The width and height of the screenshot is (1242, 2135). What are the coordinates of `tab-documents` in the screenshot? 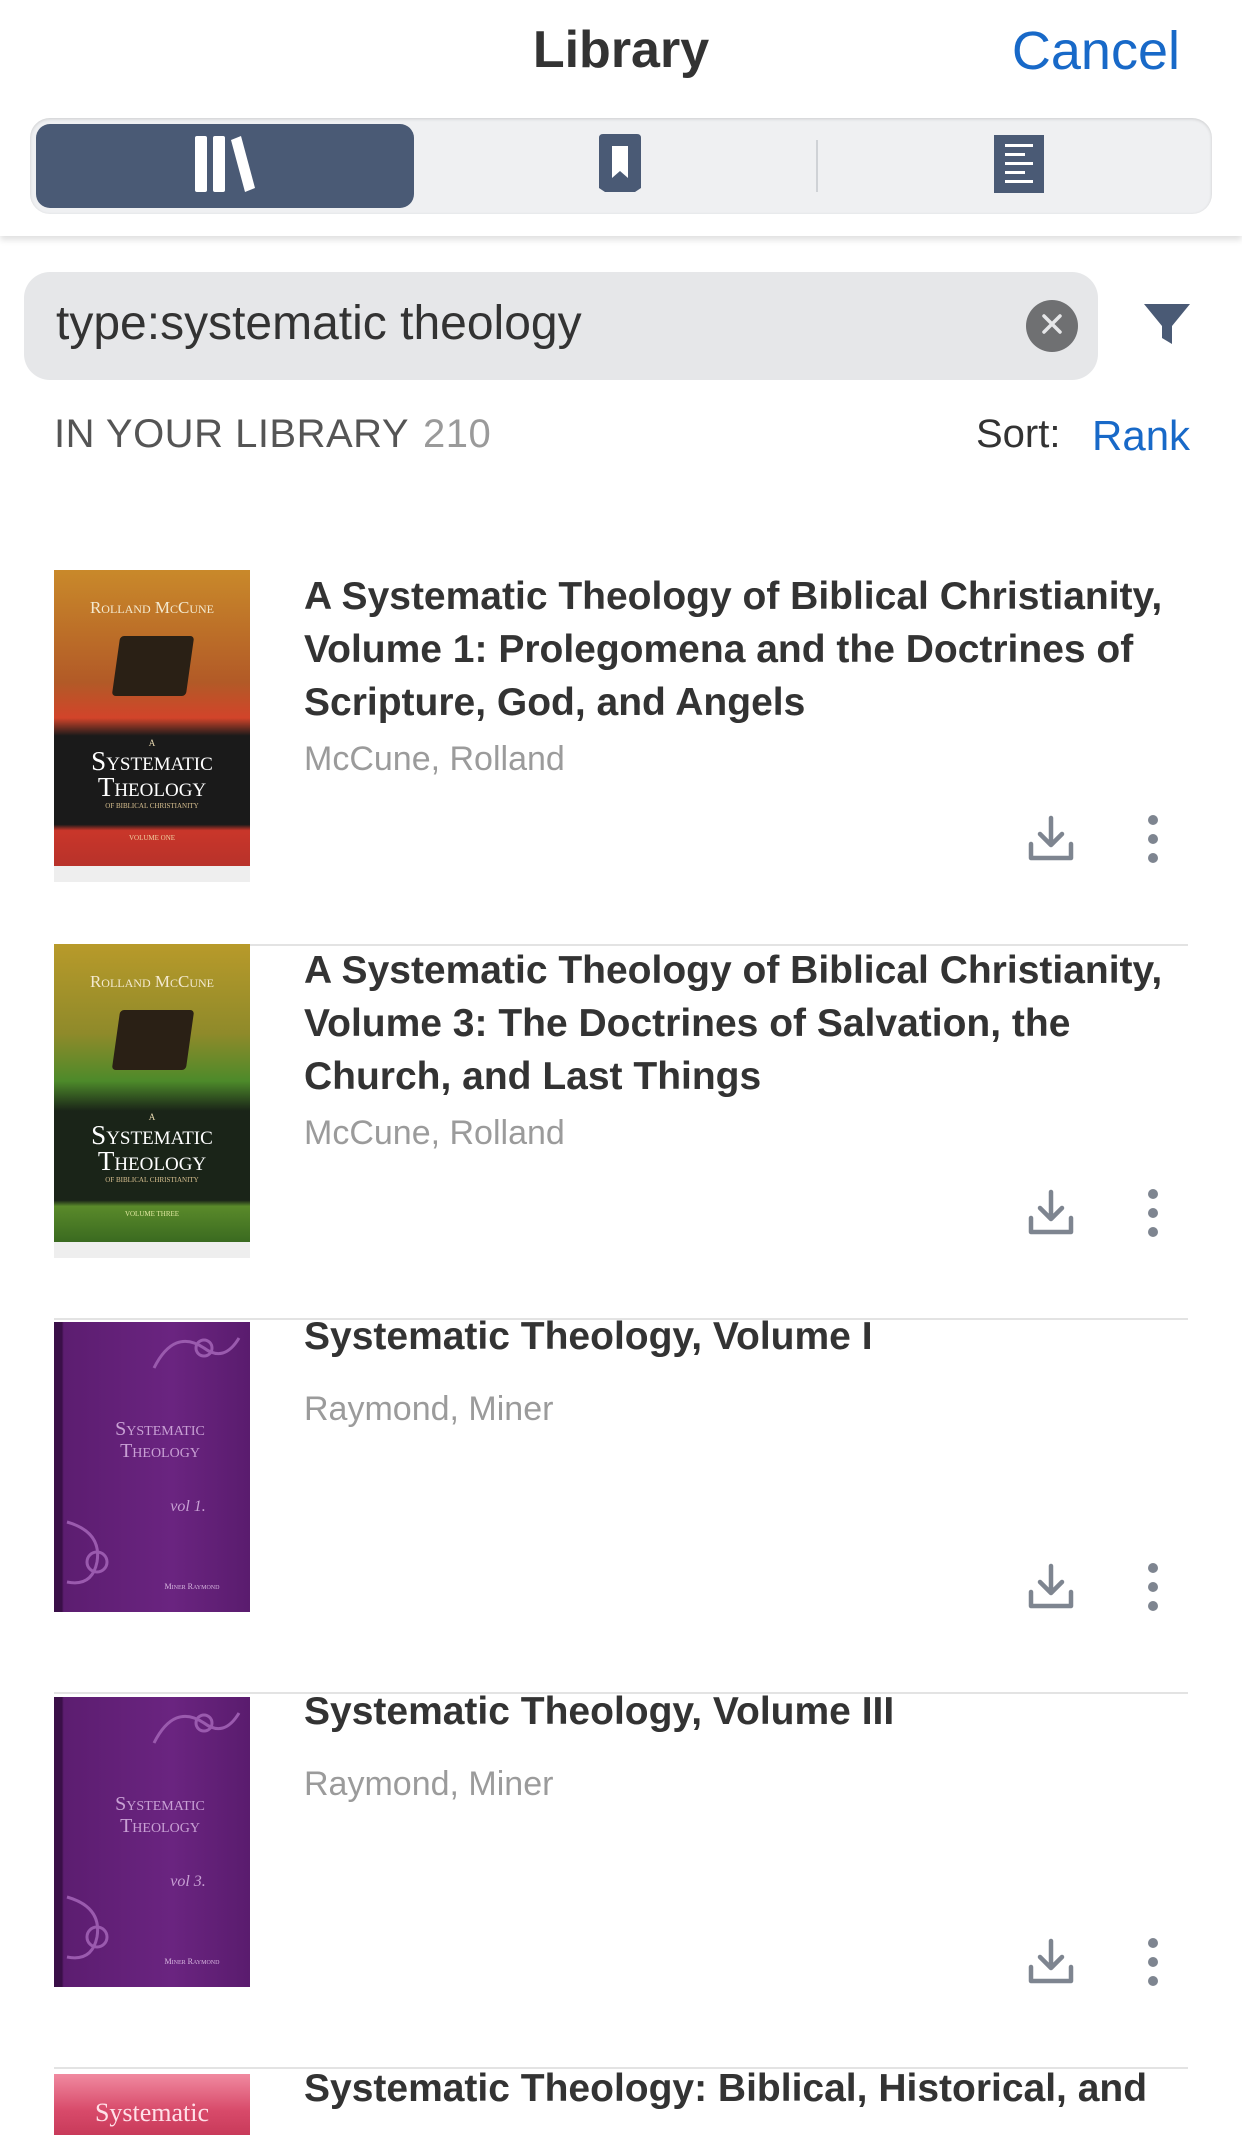 It's located at (1019, 166).